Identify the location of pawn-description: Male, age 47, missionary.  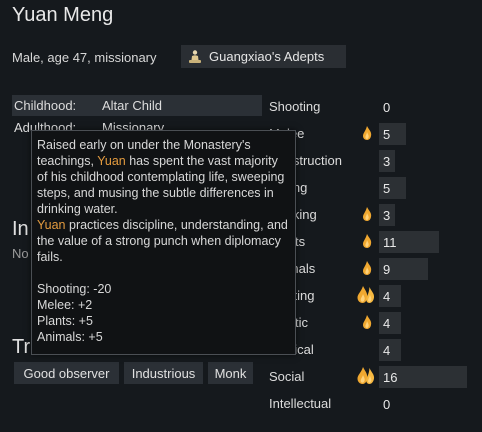
(84, 57).